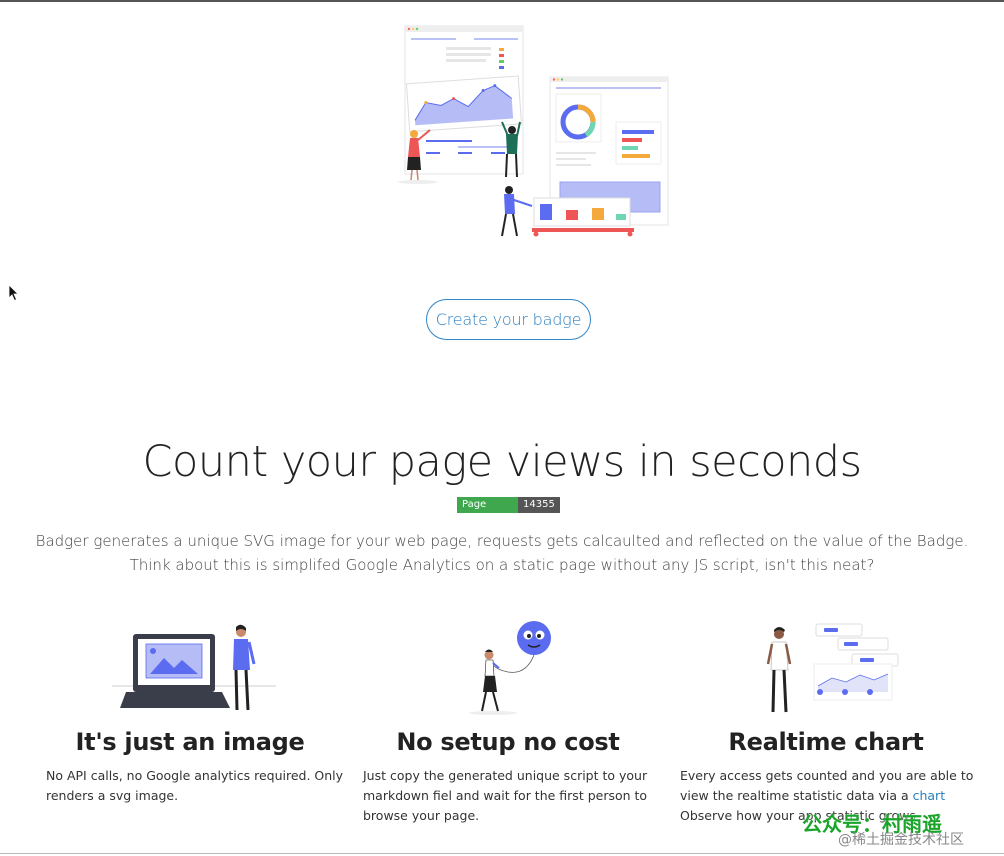 The height and width of the screenshot is (856, 1004). What do you see at coordinates (929, 795) in the screenshot?
I see `chart-link: chart` at bounding box center [929, 795].